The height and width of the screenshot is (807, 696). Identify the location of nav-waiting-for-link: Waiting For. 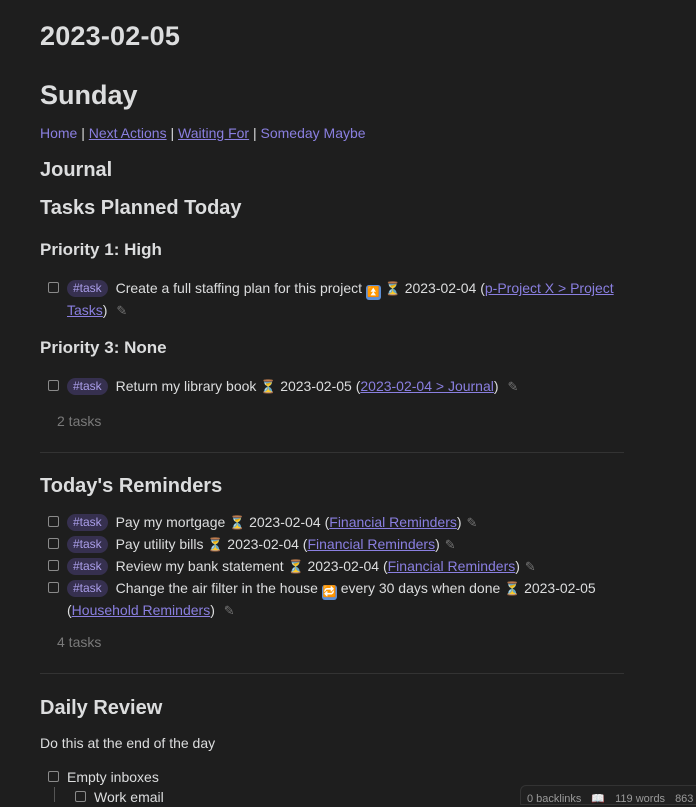
(213, 133).